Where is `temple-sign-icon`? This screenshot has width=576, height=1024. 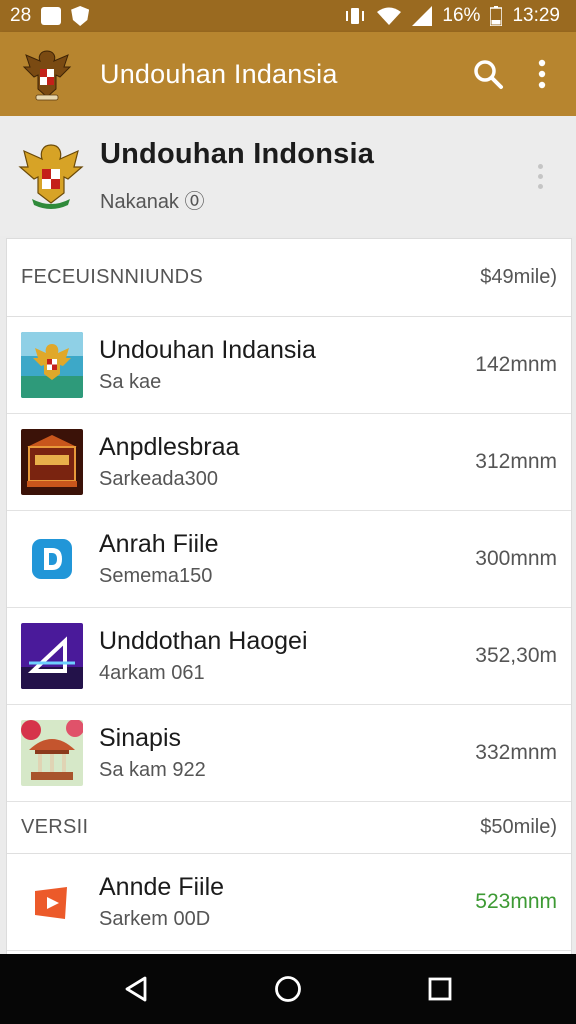 temple-sign-icon is located at coordinates (52, 462).